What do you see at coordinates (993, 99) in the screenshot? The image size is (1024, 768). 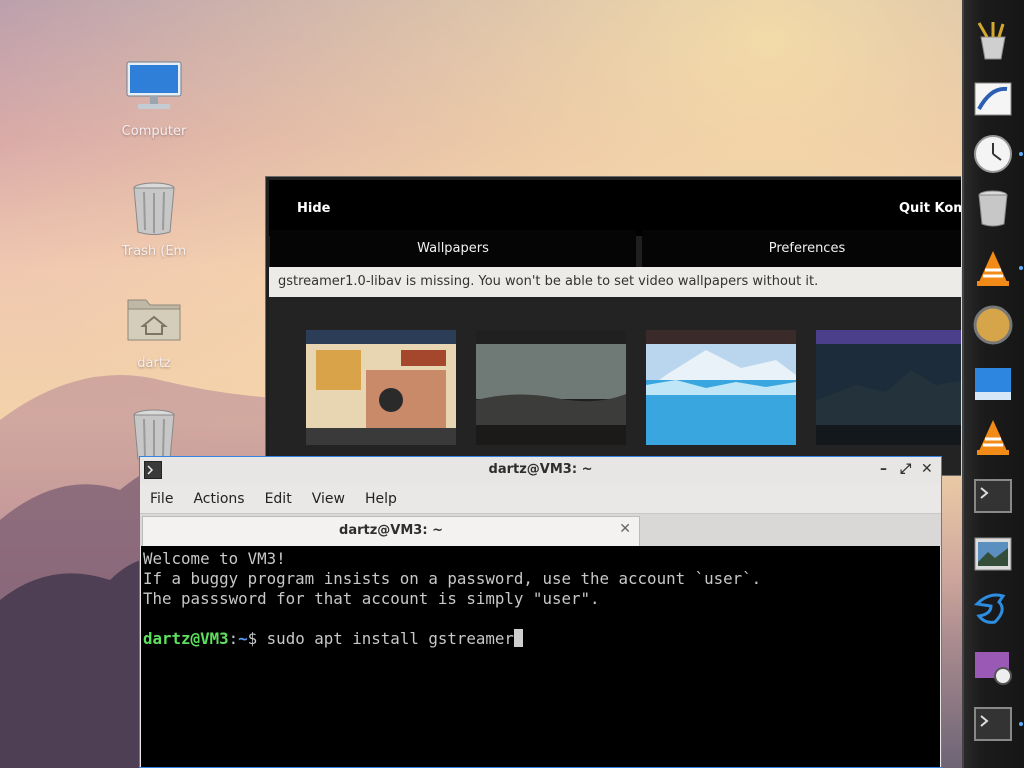 I see `text-editor-icon` at bounding box center [993, 99].